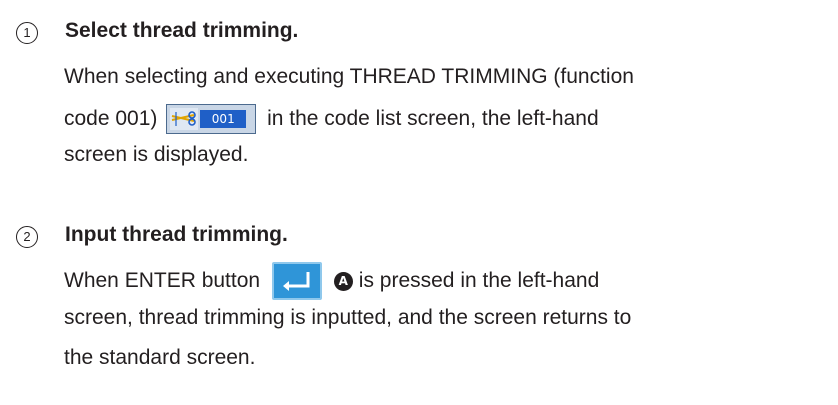 The height and width of the screenshot is (405, 838). I want to click on step-number-1: 1, so click(27, 33).